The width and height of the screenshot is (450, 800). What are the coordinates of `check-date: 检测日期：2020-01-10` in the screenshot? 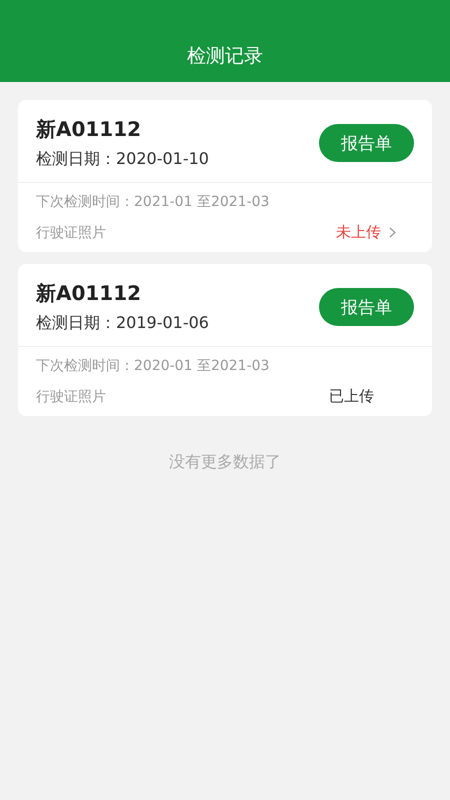 It's located at (122, 159).